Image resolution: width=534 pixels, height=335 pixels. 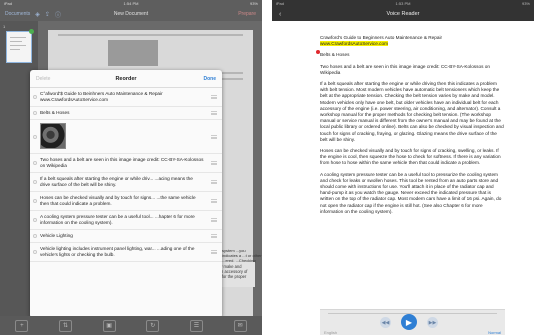 I want to click on done-button: Done, so click(x=210, y=79).